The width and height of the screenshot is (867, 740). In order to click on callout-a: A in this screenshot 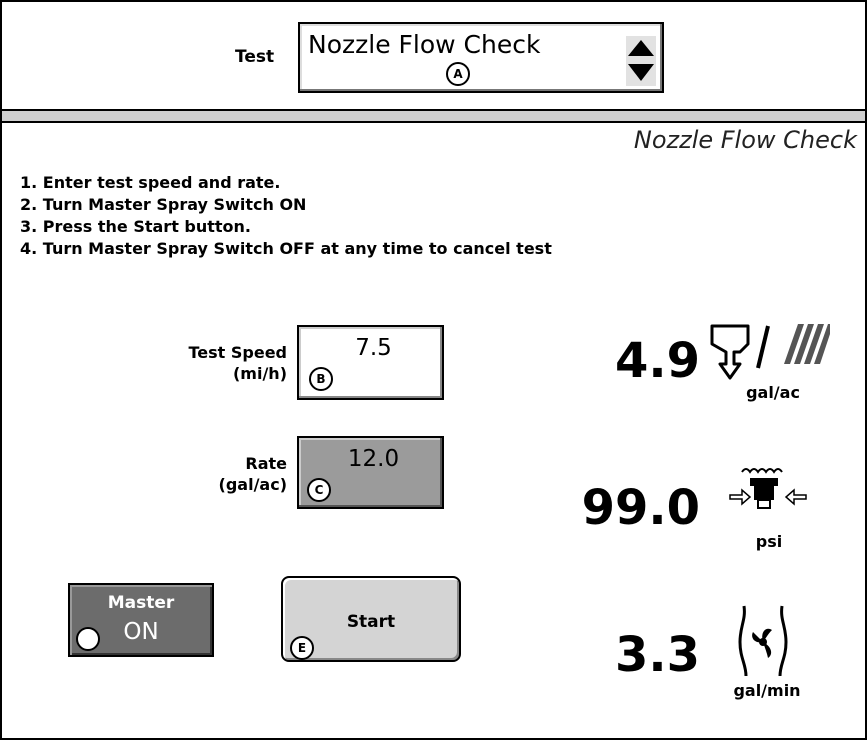, I will do `click(458, 74)`.